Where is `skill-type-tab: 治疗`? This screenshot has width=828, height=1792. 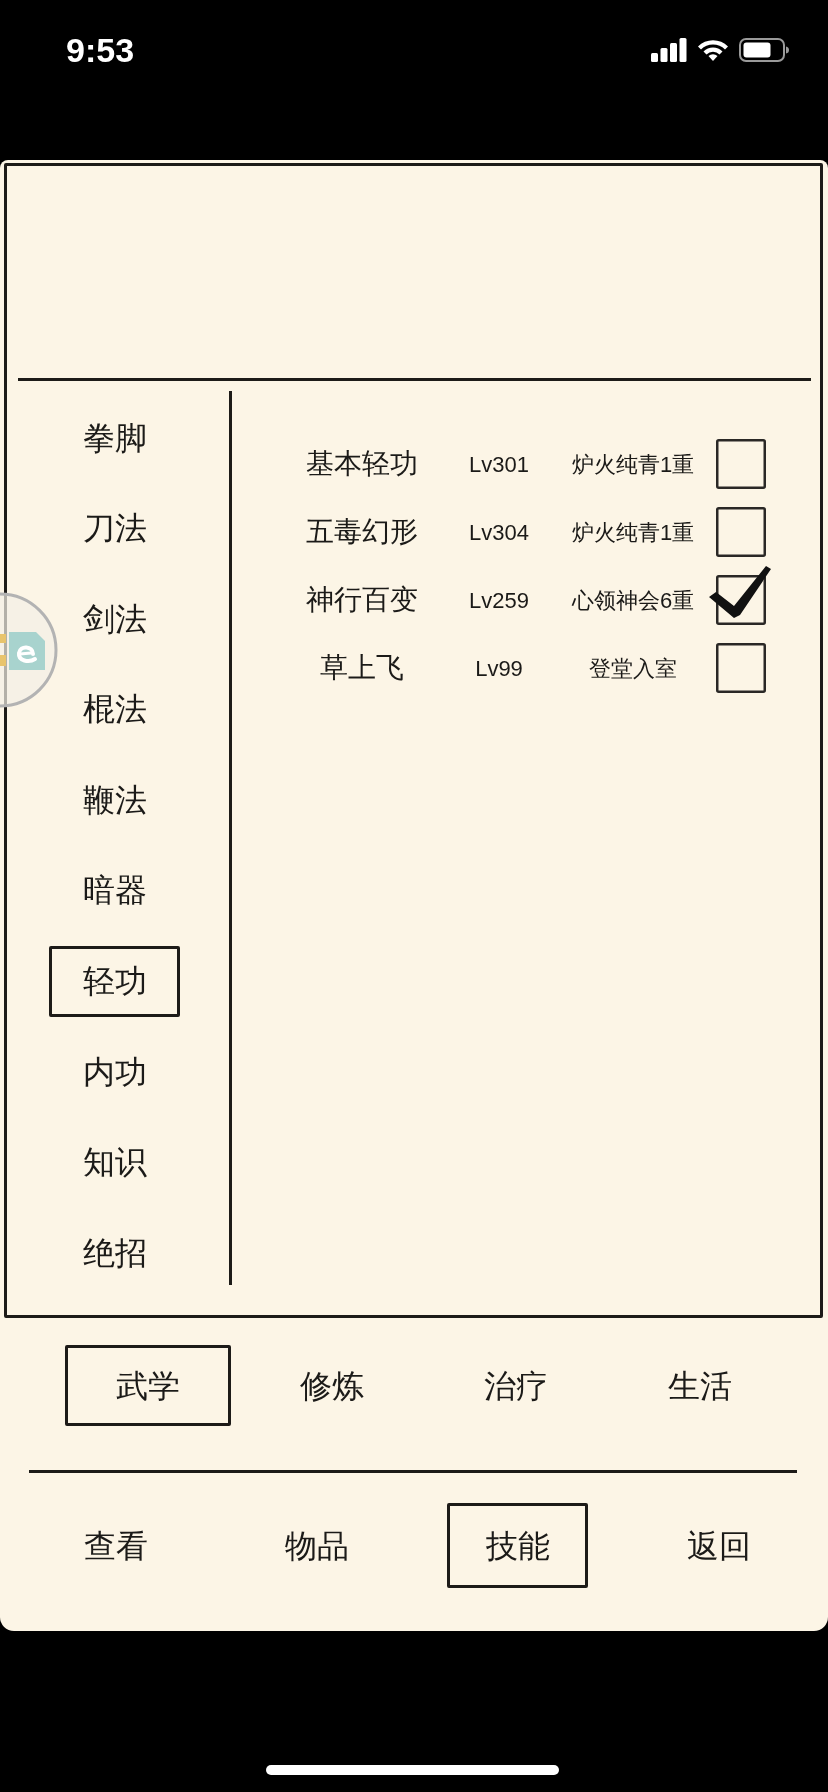
skill-type-tab: 治疗 is located at coordinates (516, 1385).